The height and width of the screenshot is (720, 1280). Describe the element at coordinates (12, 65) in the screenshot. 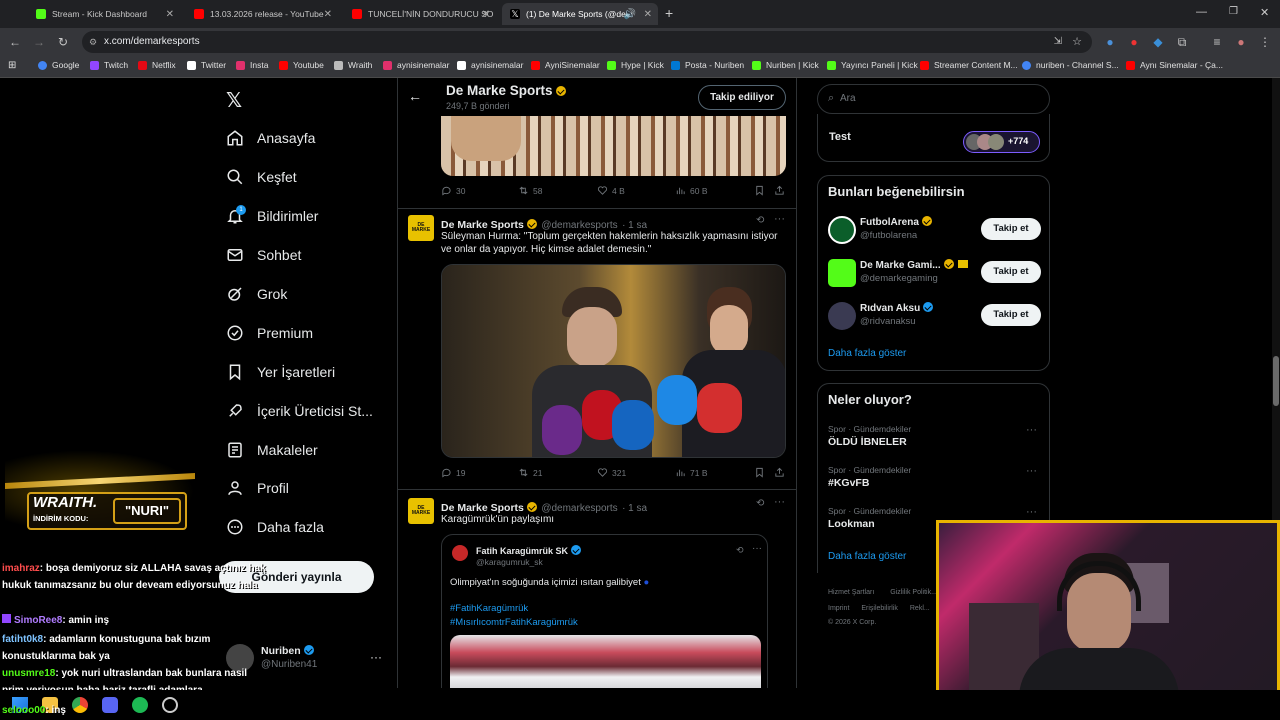

I see `apps-grid-icon: ⊞` at that location.